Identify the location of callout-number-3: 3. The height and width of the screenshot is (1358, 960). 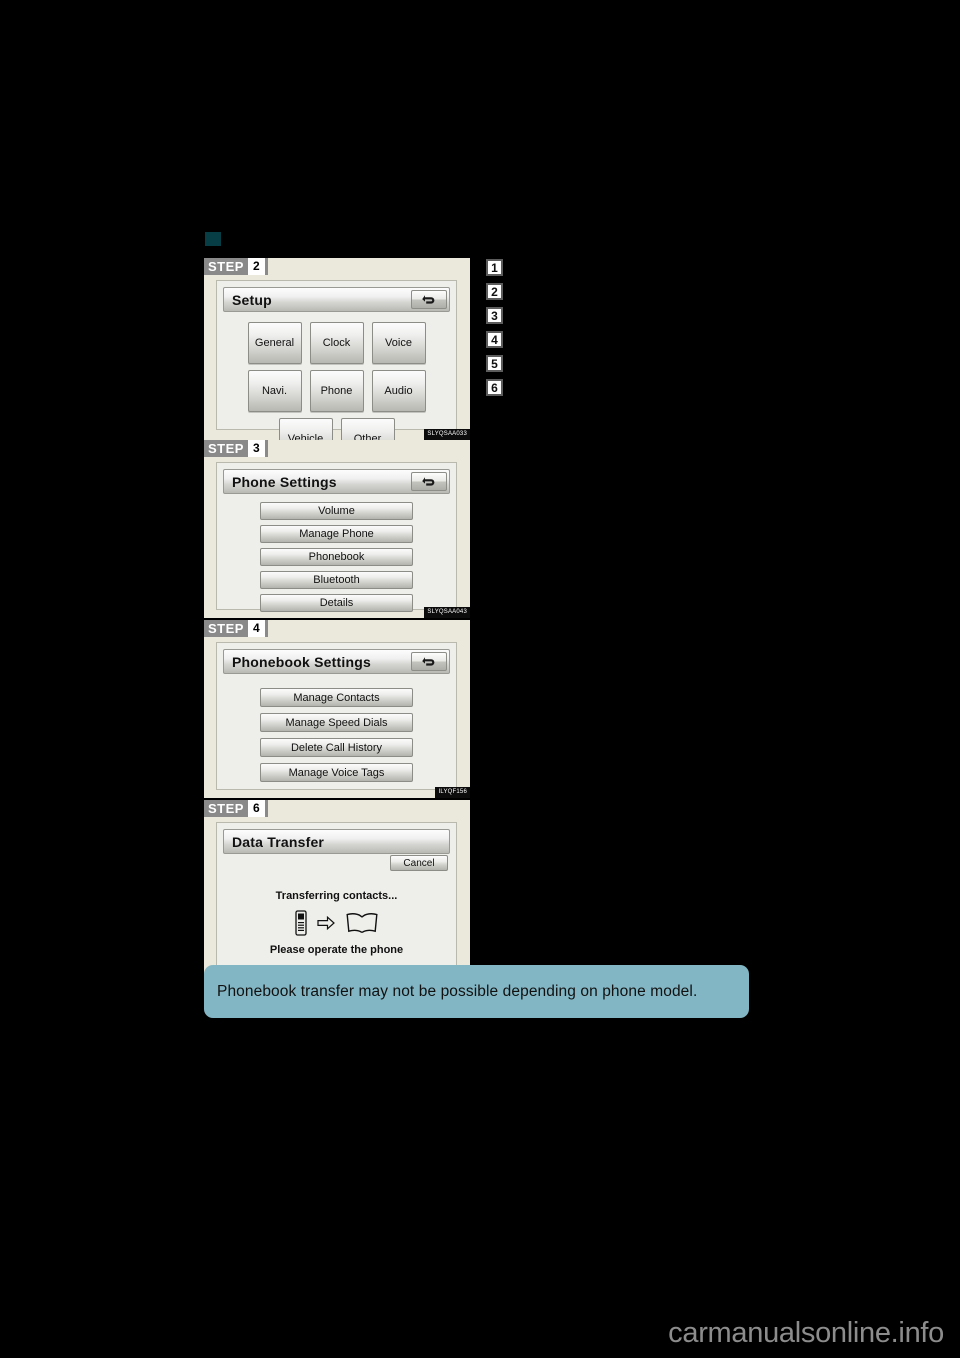
(494, 315).